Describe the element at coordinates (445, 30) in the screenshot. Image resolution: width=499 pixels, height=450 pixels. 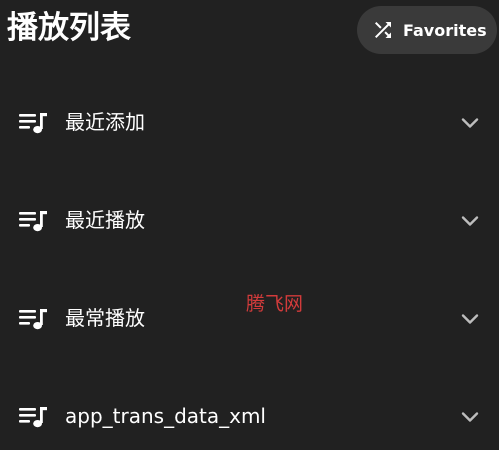
I see `favorites-label: Favorites` at that location.